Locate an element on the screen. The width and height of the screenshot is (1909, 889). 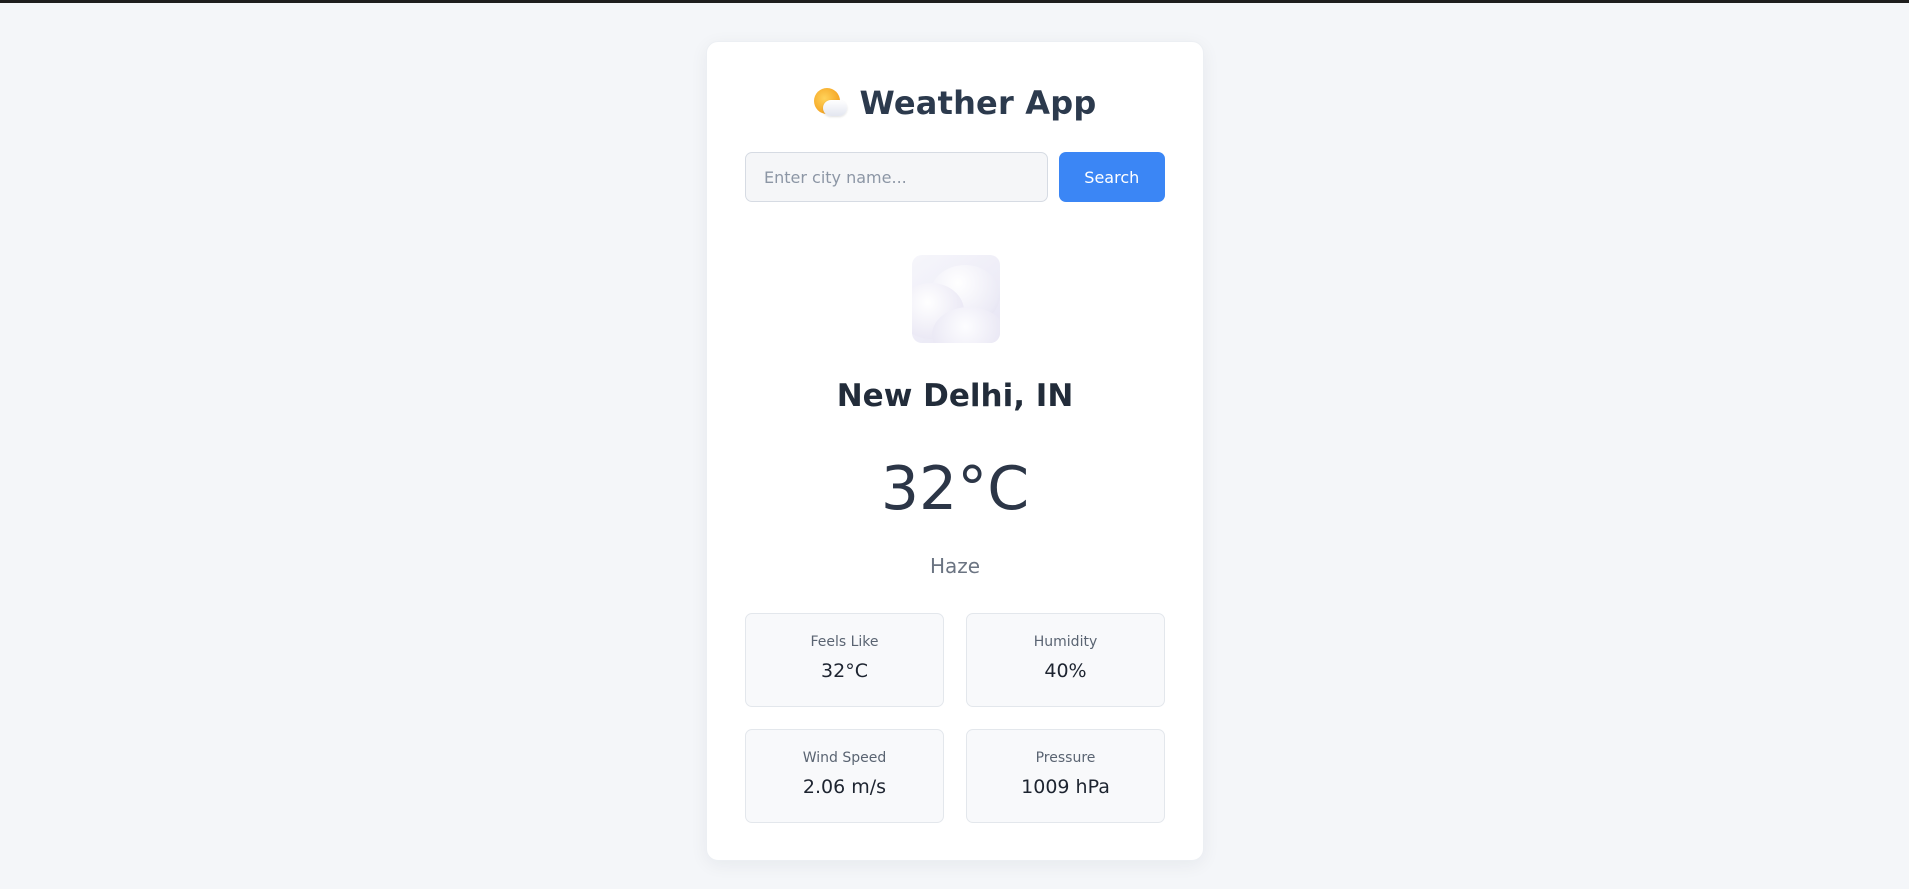
city-search-input is located at coordinates (896, 177).